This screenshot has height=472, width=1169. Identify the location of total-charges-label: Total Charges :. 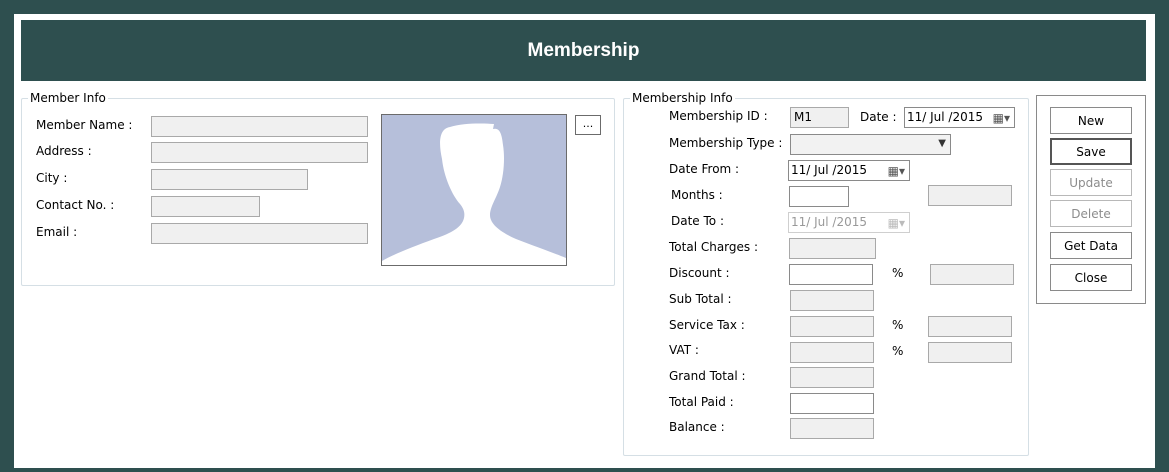
(714, 247).